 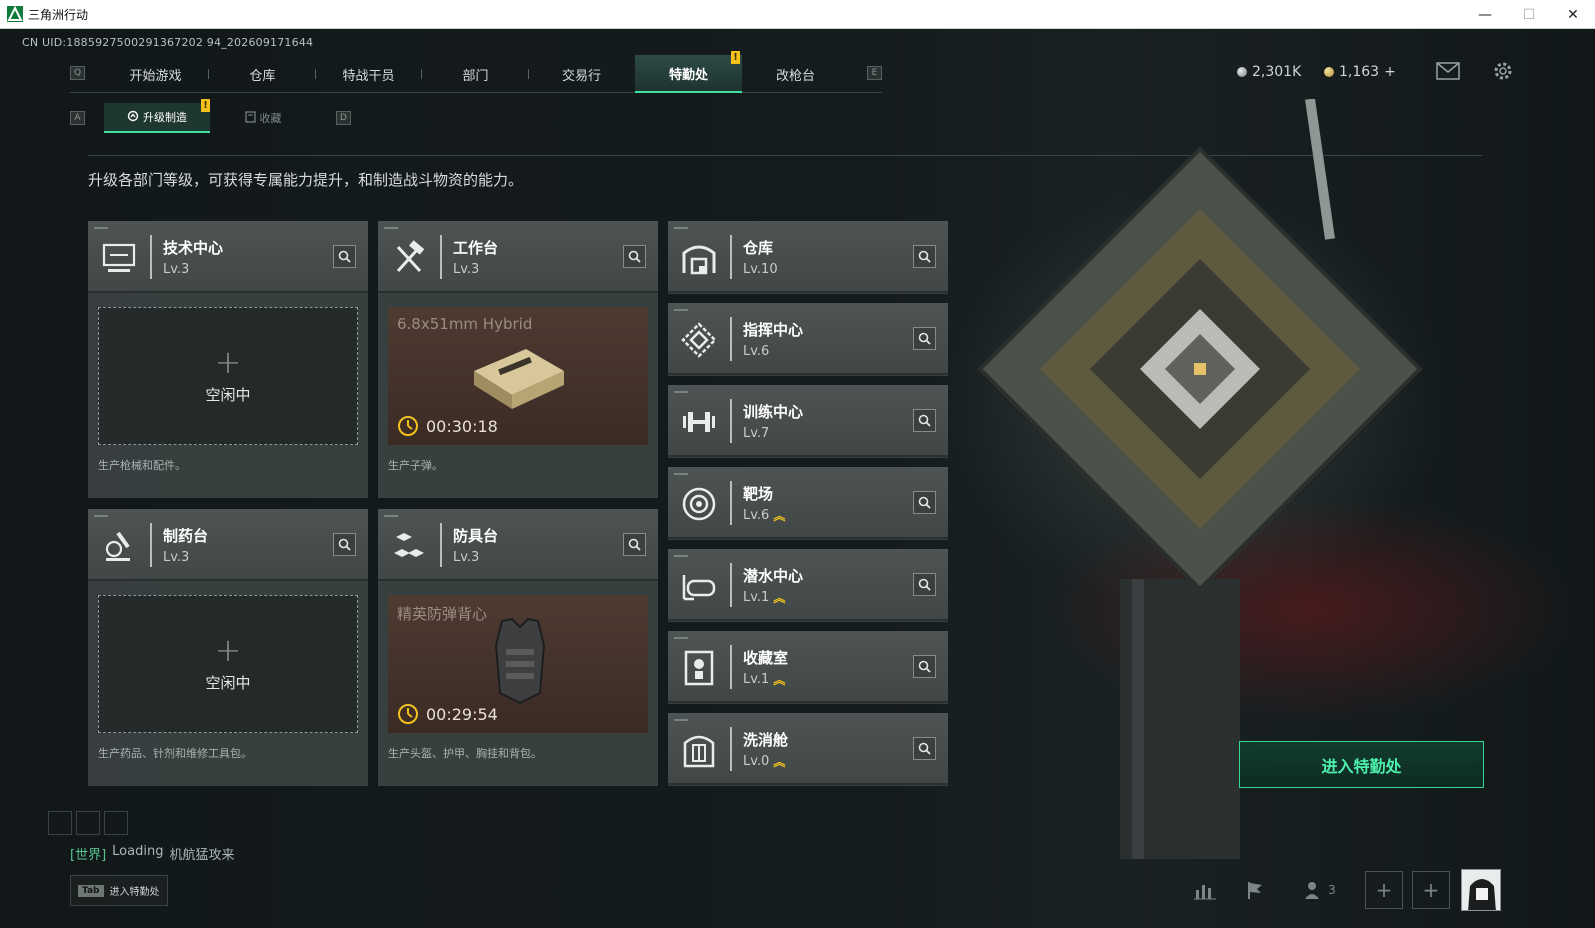 I want to click on production-slot-busy: 6.8x51mm Hybrid 00:30:18, so click(x=518, y=376).